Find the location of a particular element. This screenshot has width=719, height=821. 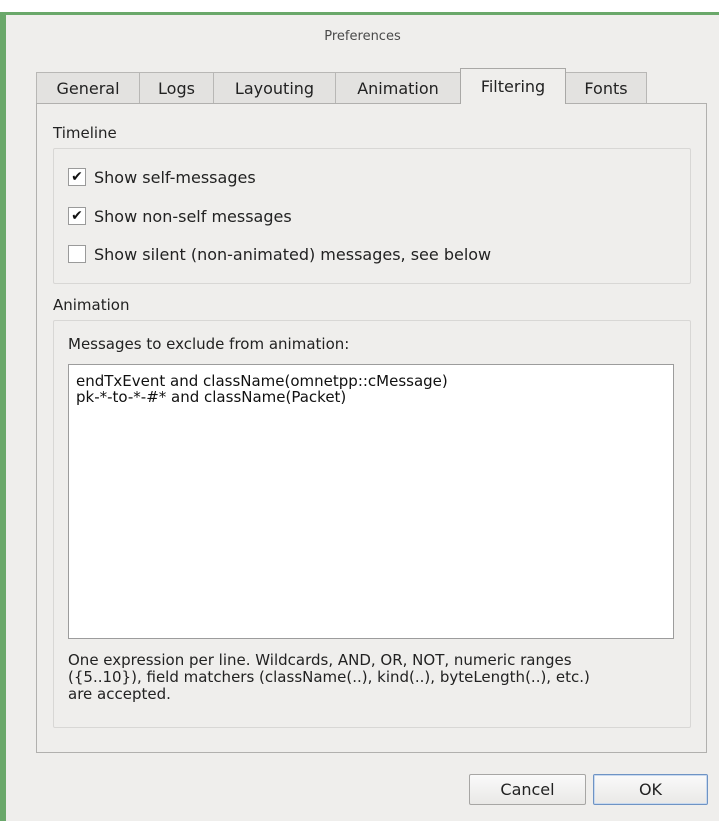

ok-button-label: OK is located at coordinates (650, 789).